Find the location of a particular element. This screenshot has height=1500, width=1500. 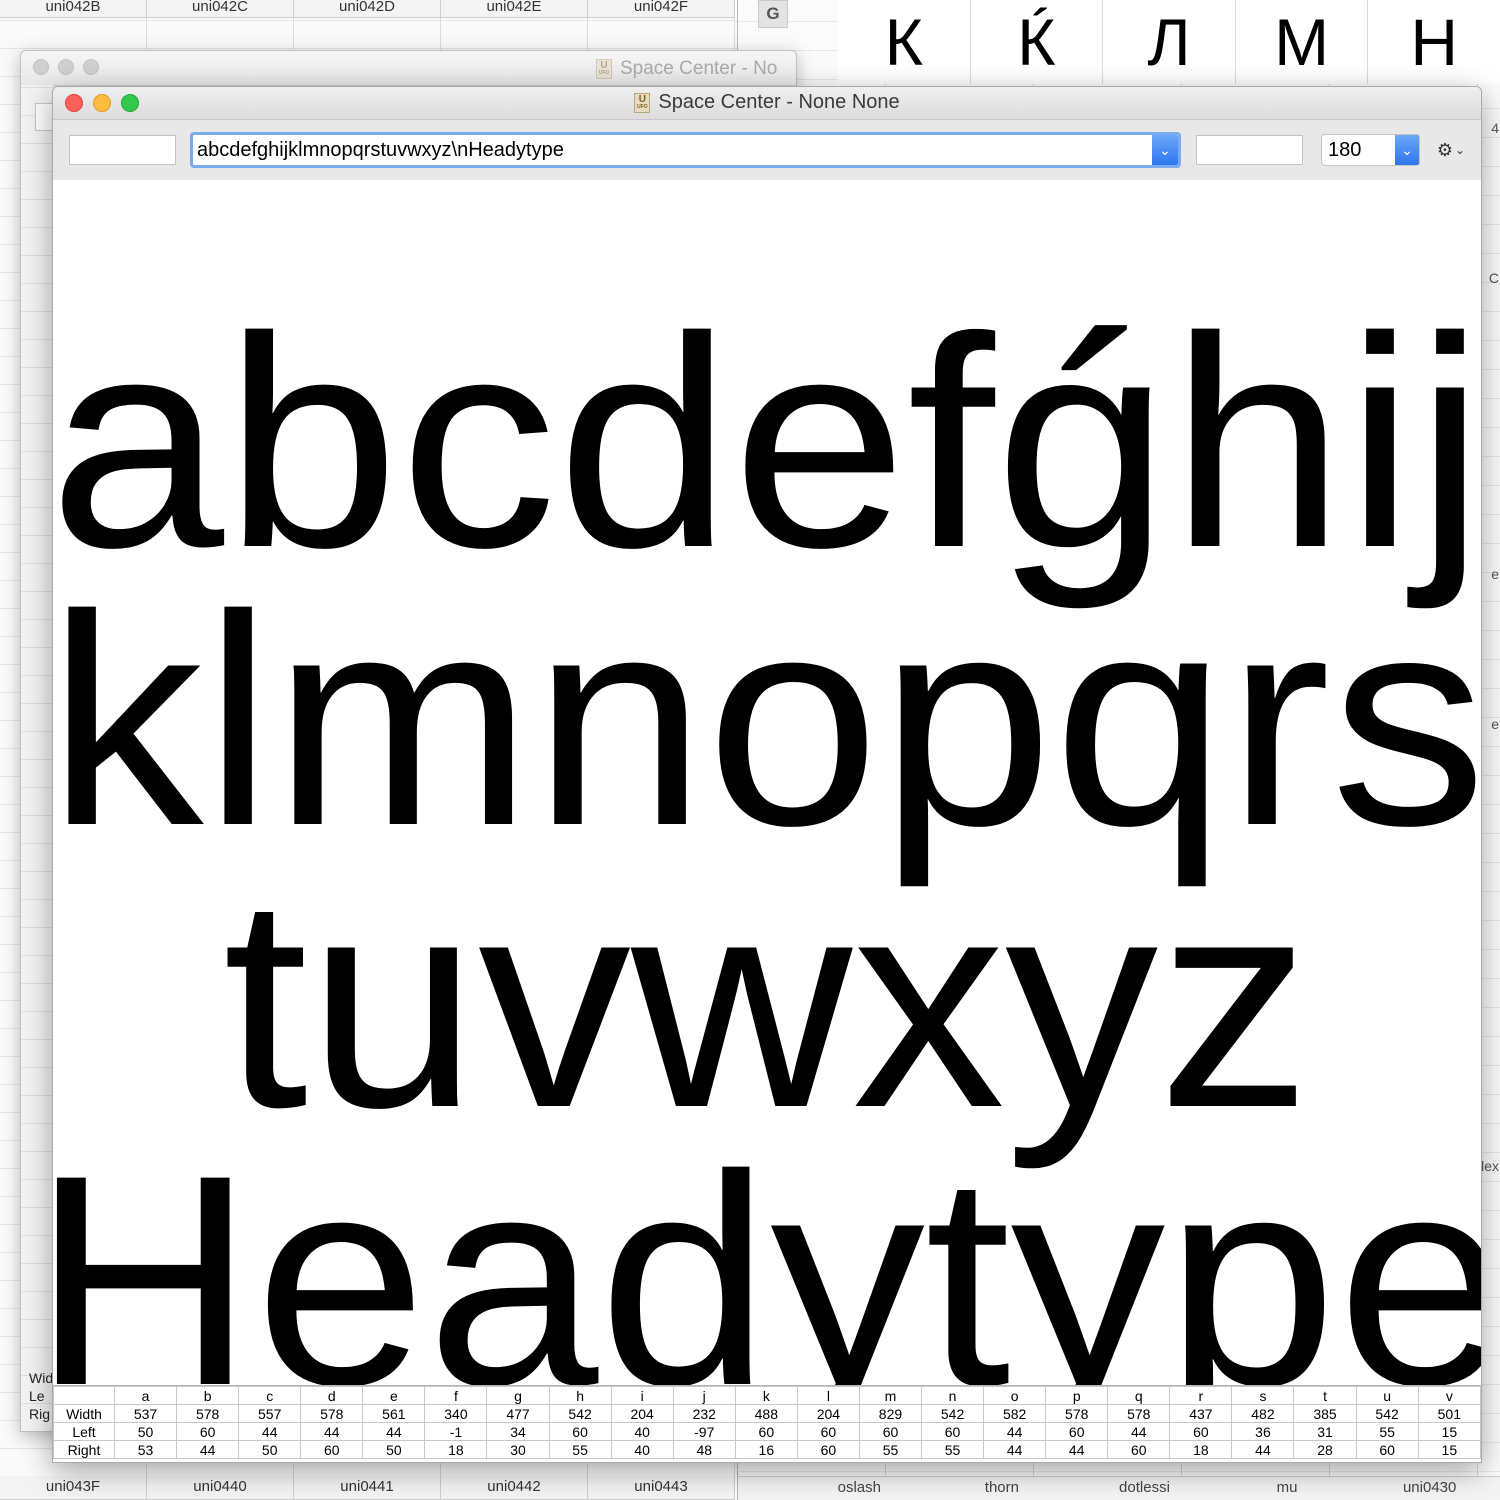

options-menu-button: ⚙ ⌄ is located at coordinates (1451, 150).